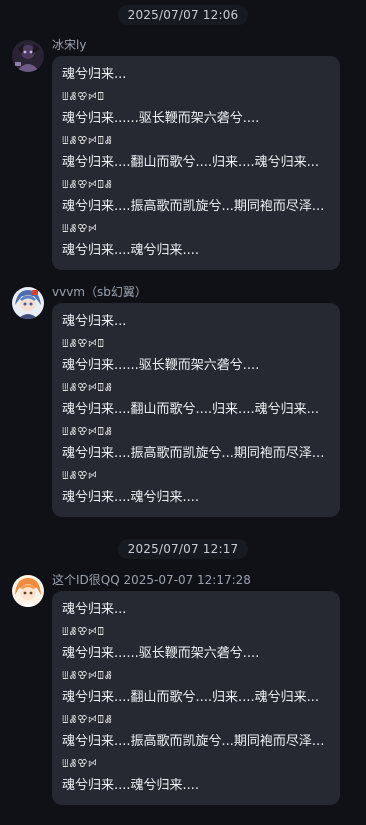 This screenshot has height=825, width=366. What do you see at coordinates (28, 303) in the screenshot?
I see `blue-hair-anime-avatar-icon` at bounding box center [28, 303].